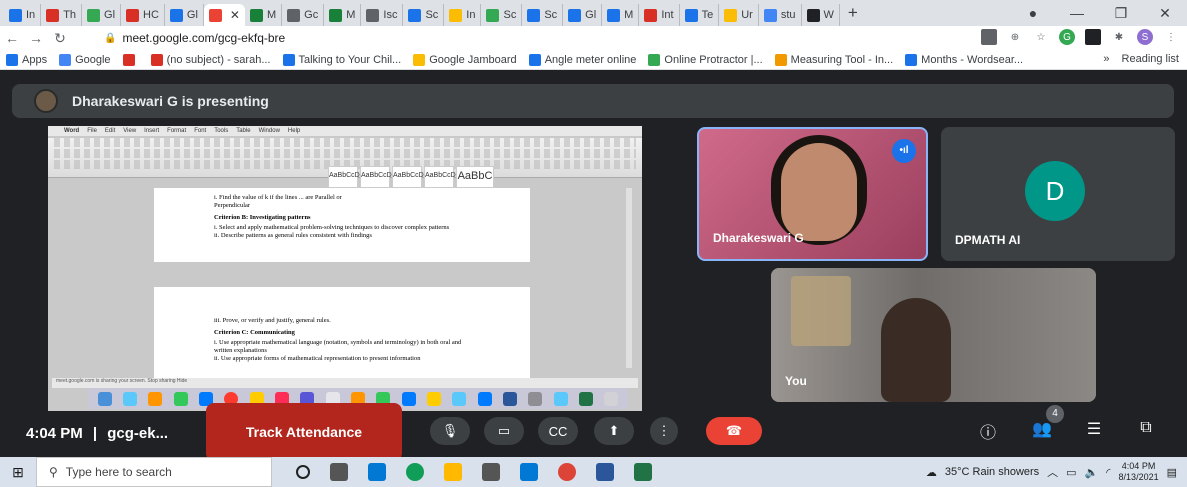 Image resolution: width=1187 pixels, height=487 pixels. What do you see at coordinates (582, 59) in the screenshot?
I see `bookmark-item: Angle meter online` at bounding box center [582, 59].